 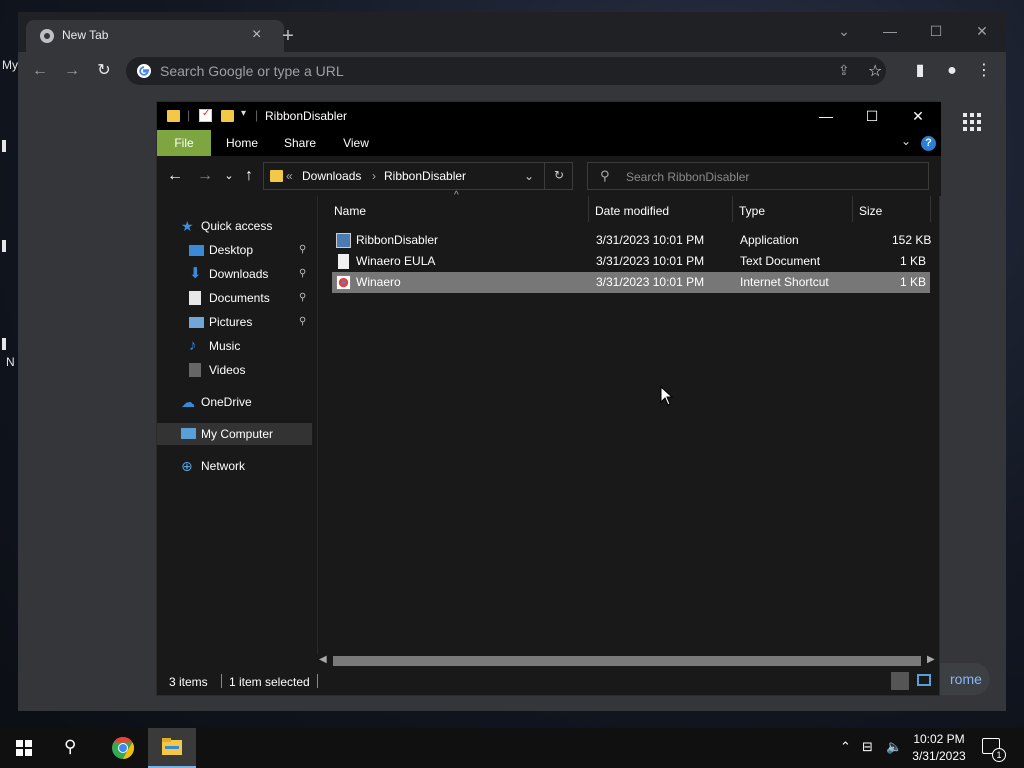 I want to click on profile-icon: ●, so click(x=952, y=71).